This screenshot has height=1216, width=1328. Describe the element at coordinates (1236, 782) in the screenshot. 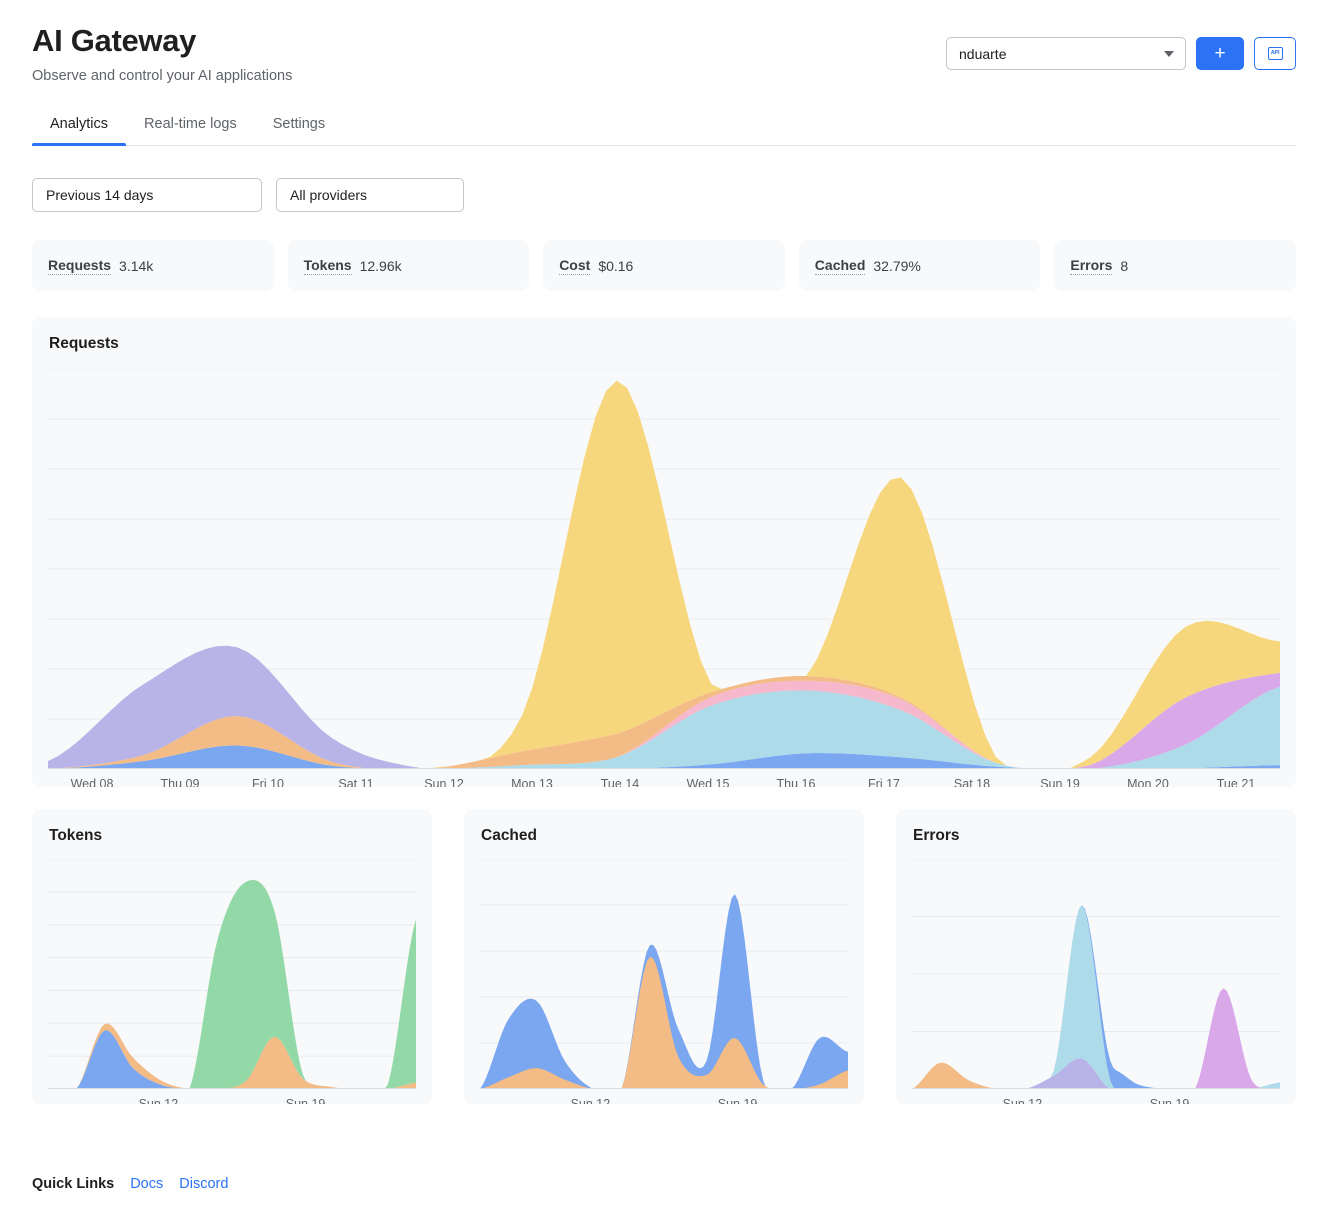

I see `axis-tick-label: Tue 21` at that location.